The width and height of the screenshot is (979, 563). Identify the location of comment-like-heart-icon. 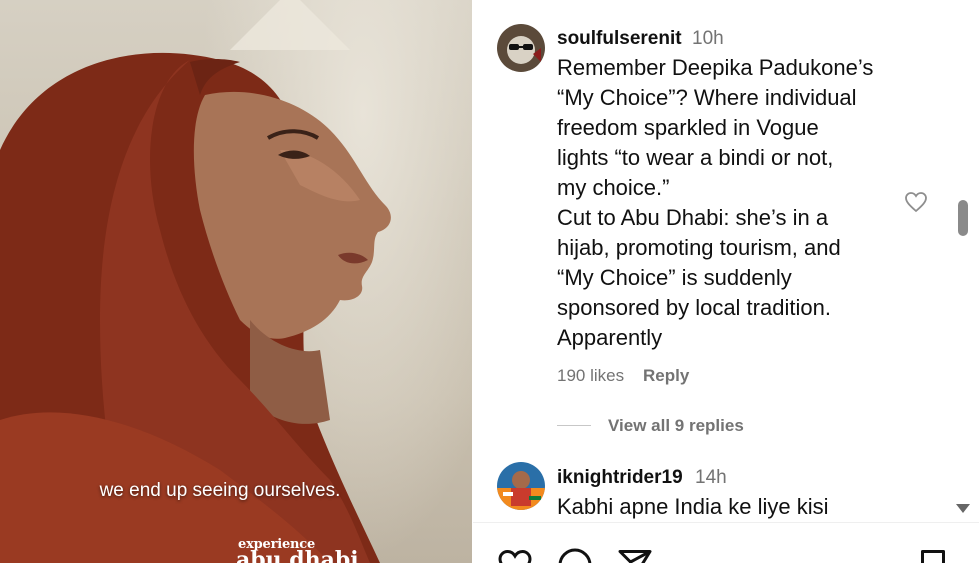
(916, 202).